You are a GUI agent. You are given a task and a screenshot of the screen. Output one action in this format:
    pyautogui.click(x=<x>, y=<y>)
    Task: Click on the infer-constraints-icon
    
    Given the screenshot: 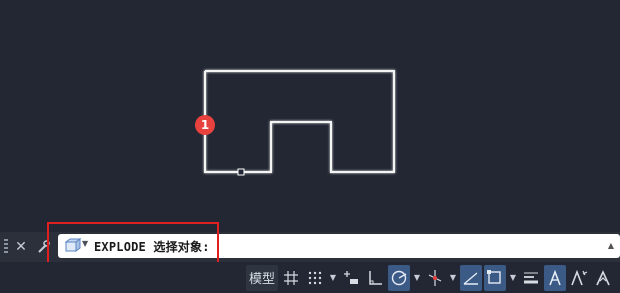 What is the action you would take?
    pyautogui.click(x=351, y=278)
    